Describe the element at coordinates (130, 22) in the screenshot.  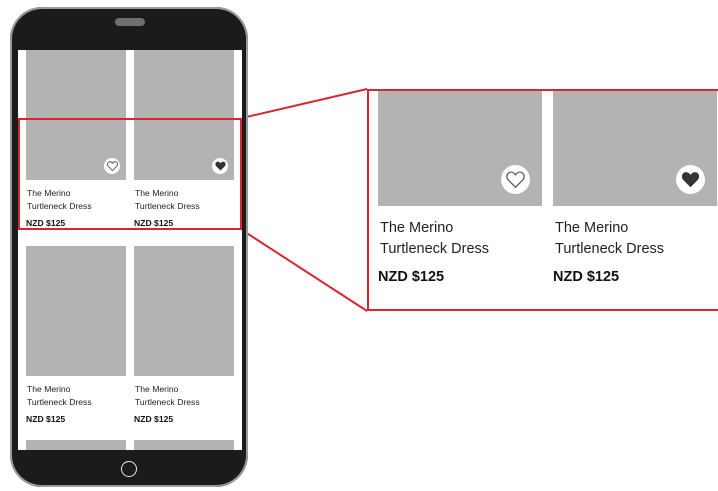
I see `phone-speaker` at that location.